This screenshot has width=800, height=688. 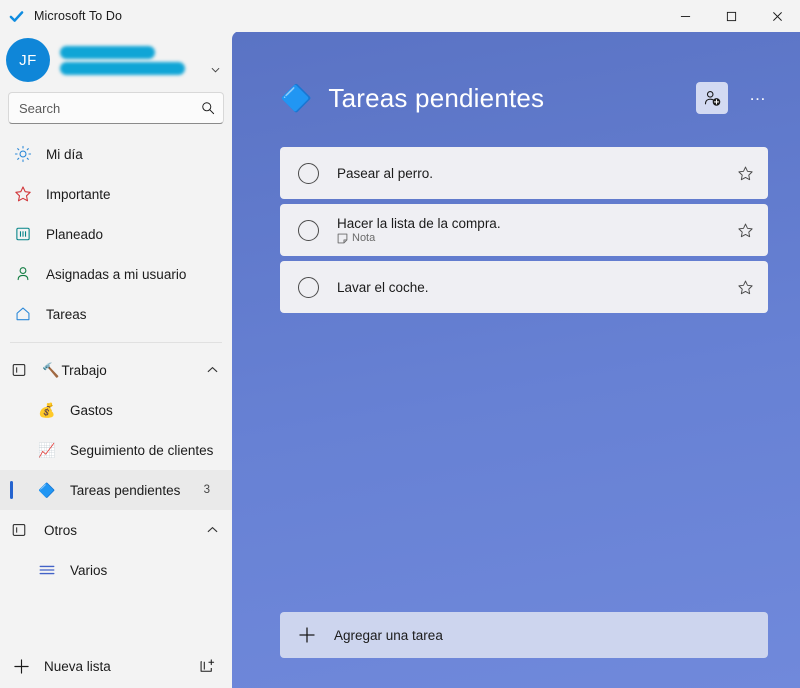 What do you see at coordinates (388, 635) in the screenshot?
I see `add-task-label: Agregar una tarea` at bounding box center [388, 635].